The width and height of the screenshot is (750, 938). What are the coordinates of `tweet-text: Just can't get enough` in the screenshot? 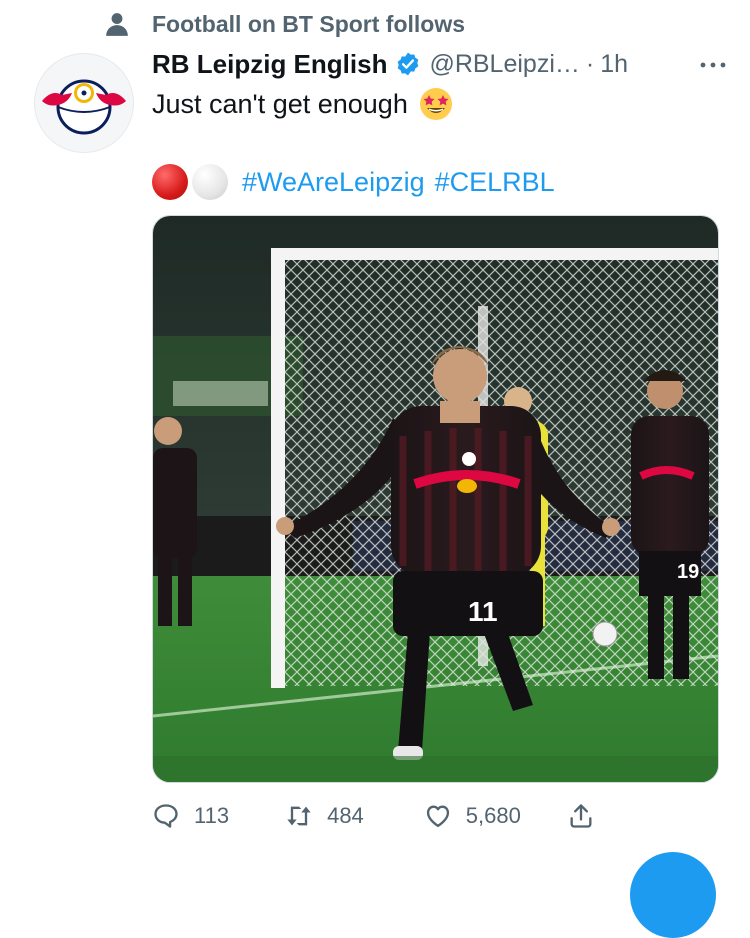 It's located at (303, 104).